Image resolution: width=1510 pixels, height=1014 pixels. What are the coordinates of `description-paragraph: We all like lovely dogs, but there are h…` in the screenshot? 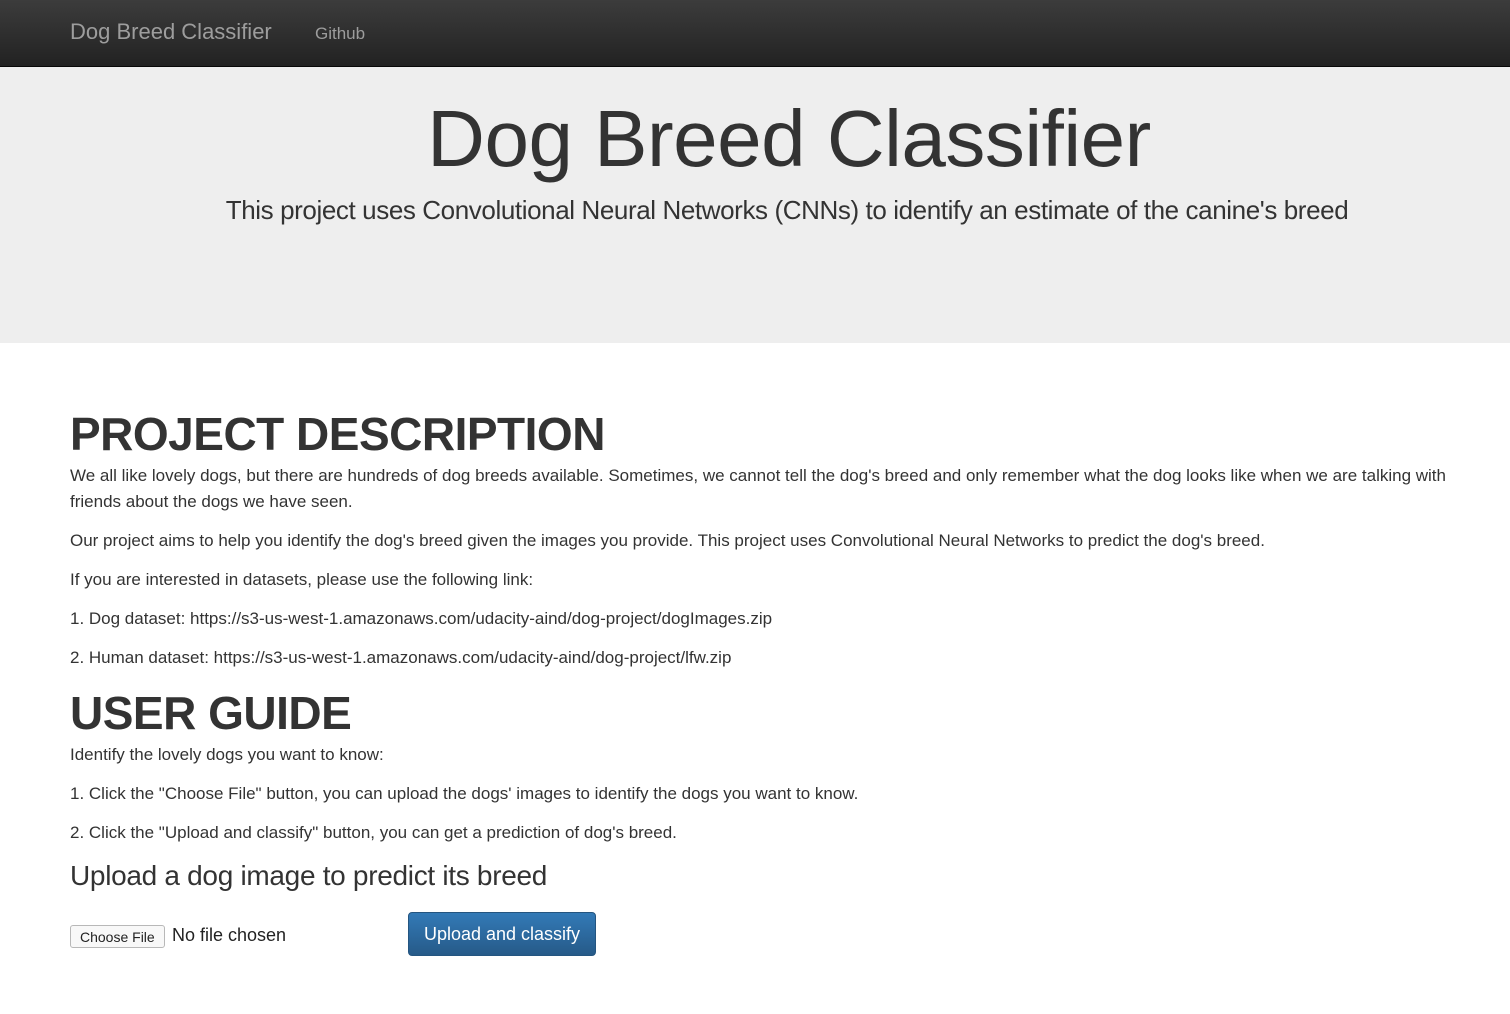 It's located at (758, 488).